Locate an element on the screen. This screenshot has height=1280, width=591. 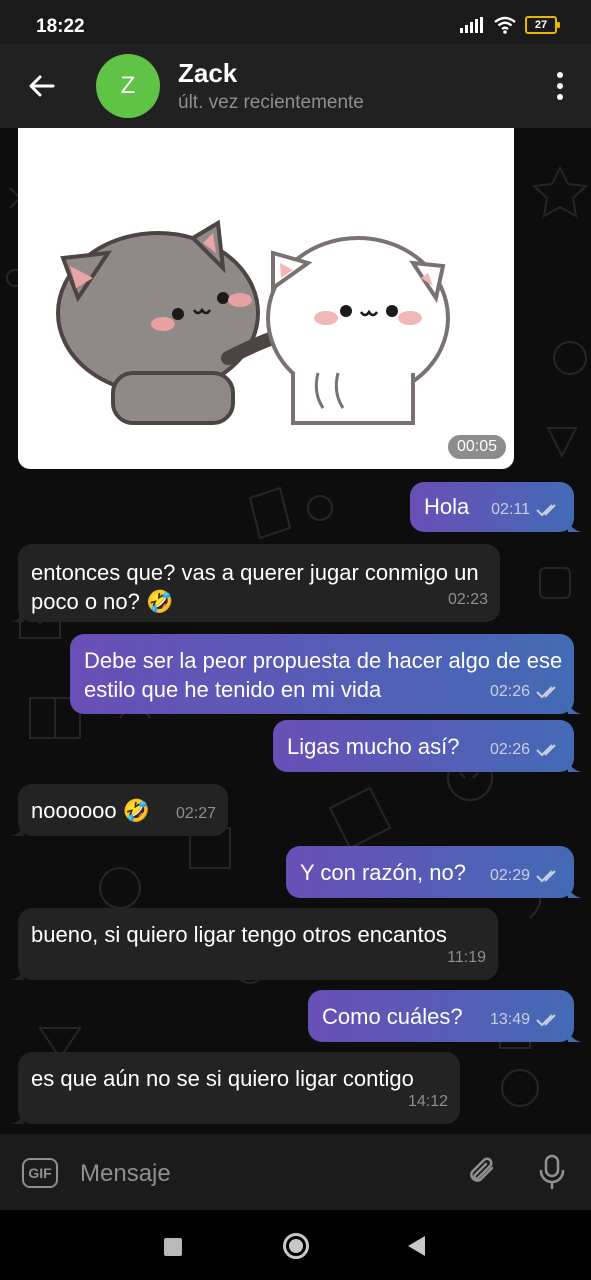
message-meta: 02:27 is located at coordinates (196, 813).